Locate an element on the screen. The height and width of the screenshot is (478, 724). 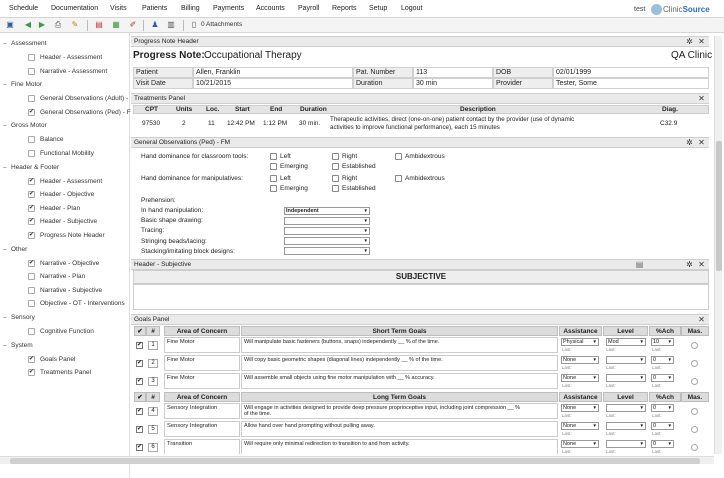
menu-payroll: Payroll is located at coordinates (308, 8).